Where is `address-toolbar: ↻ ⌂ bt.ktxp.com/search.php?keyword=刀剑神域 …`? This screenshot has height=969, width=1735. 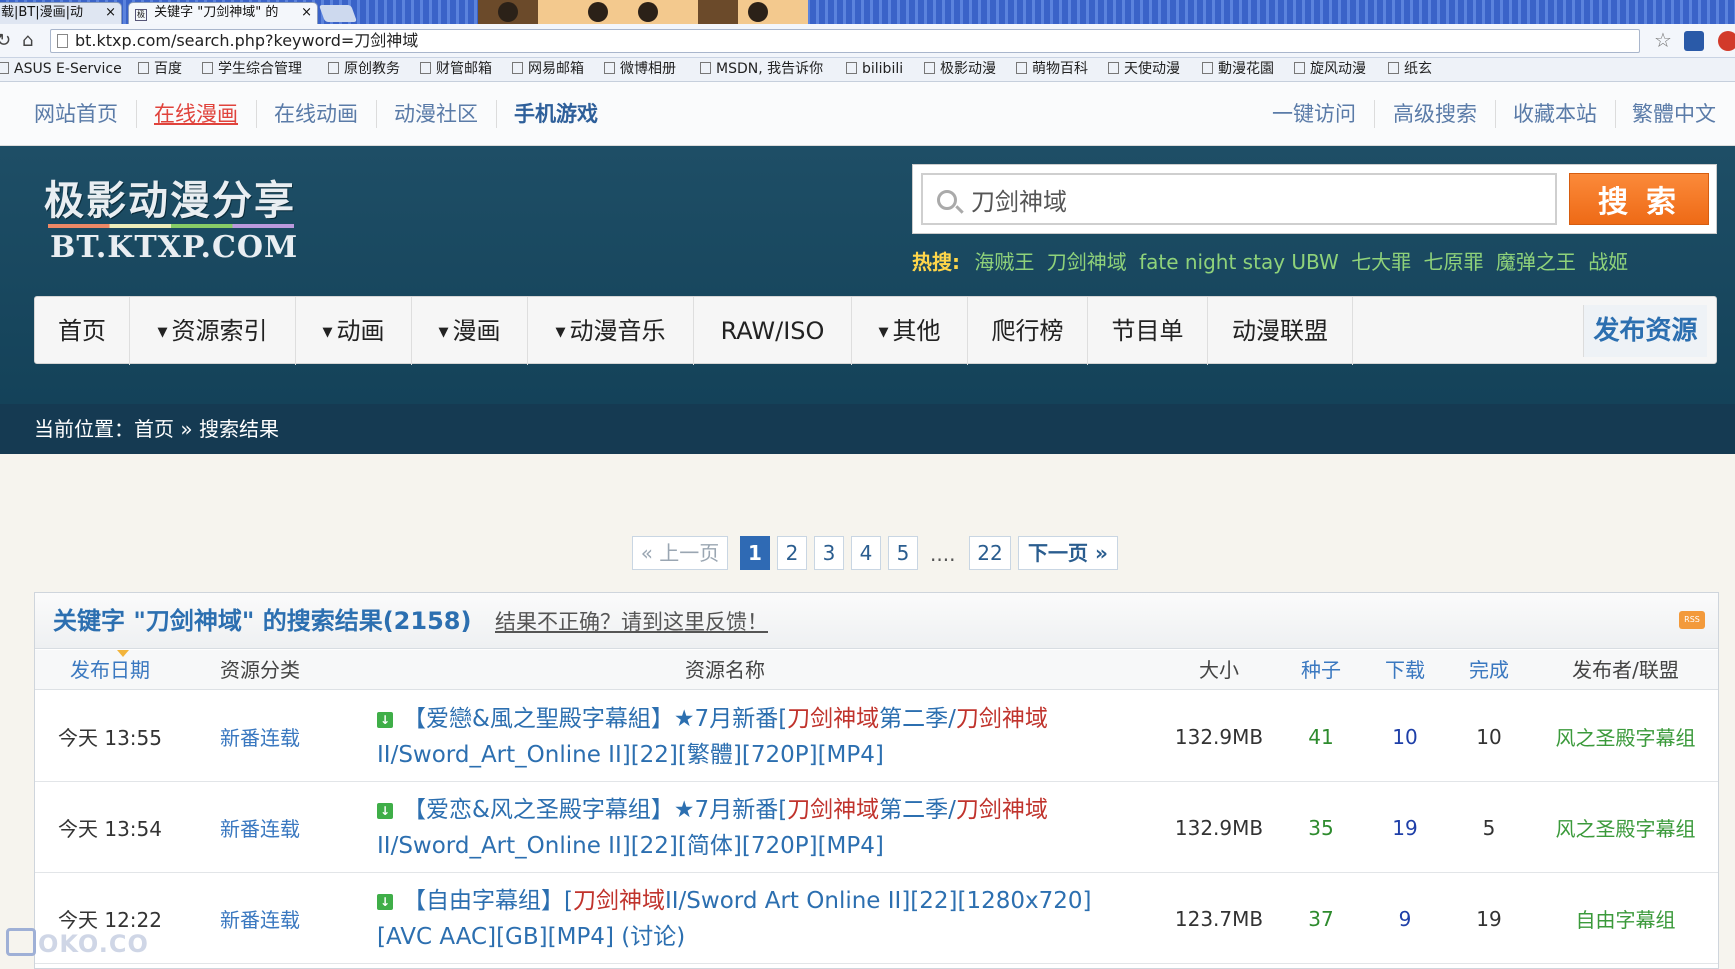 address-toolbar: ↻ ⌂ bt.ktxp.com/search.php?keyword=刀剑神域 … is located at coordinates (867, 41).